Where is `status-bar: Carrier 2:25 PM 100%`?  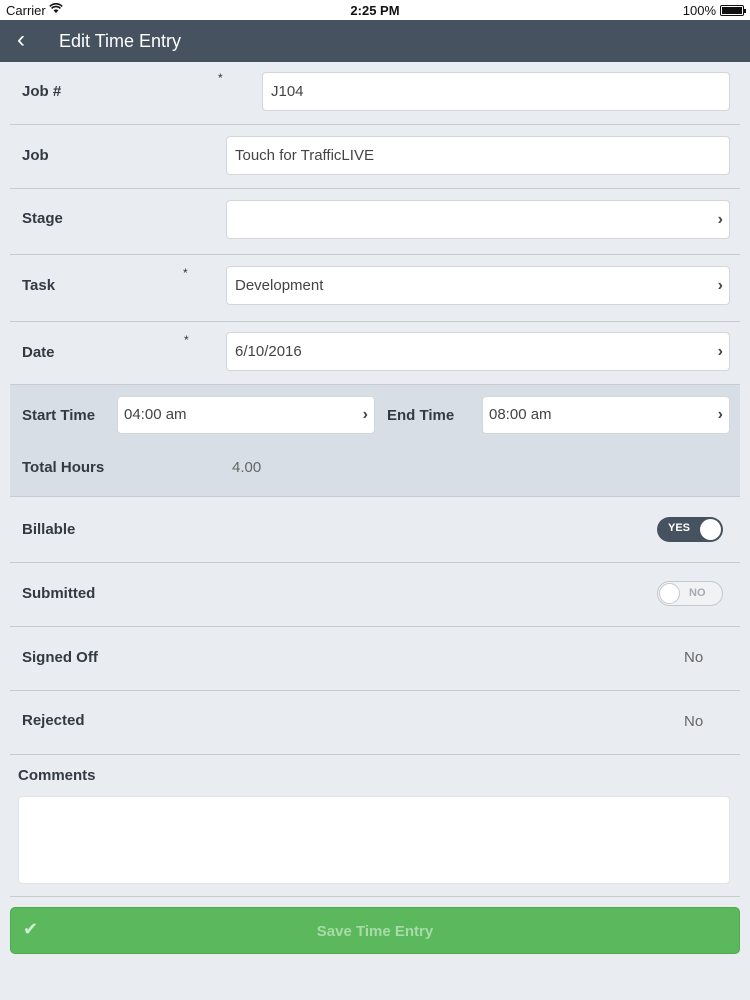
status-bar: Carrier 2:25 PM 100% is located at coordinates (375, 10).